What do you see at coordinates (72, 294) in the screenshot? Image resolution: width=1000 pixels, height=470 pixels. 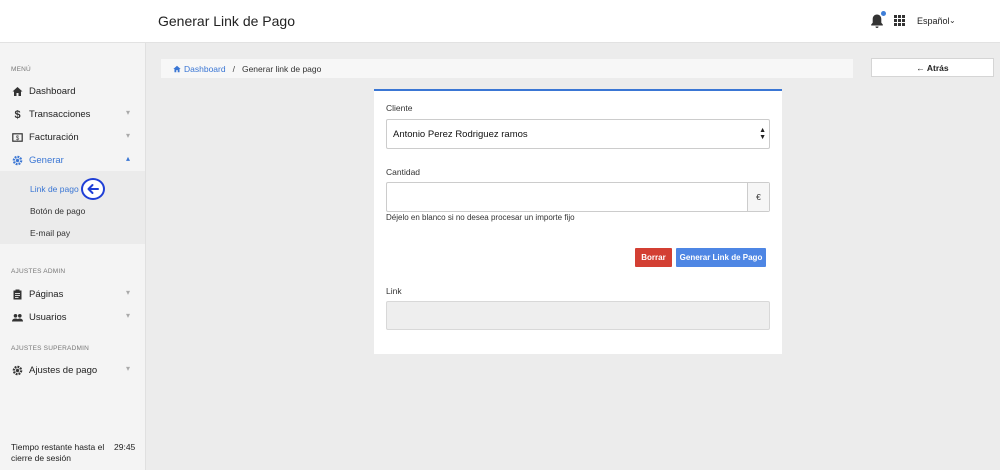 I see `sidebar-item-paginas: Páginas ▾` at bounding box center [72, 294].